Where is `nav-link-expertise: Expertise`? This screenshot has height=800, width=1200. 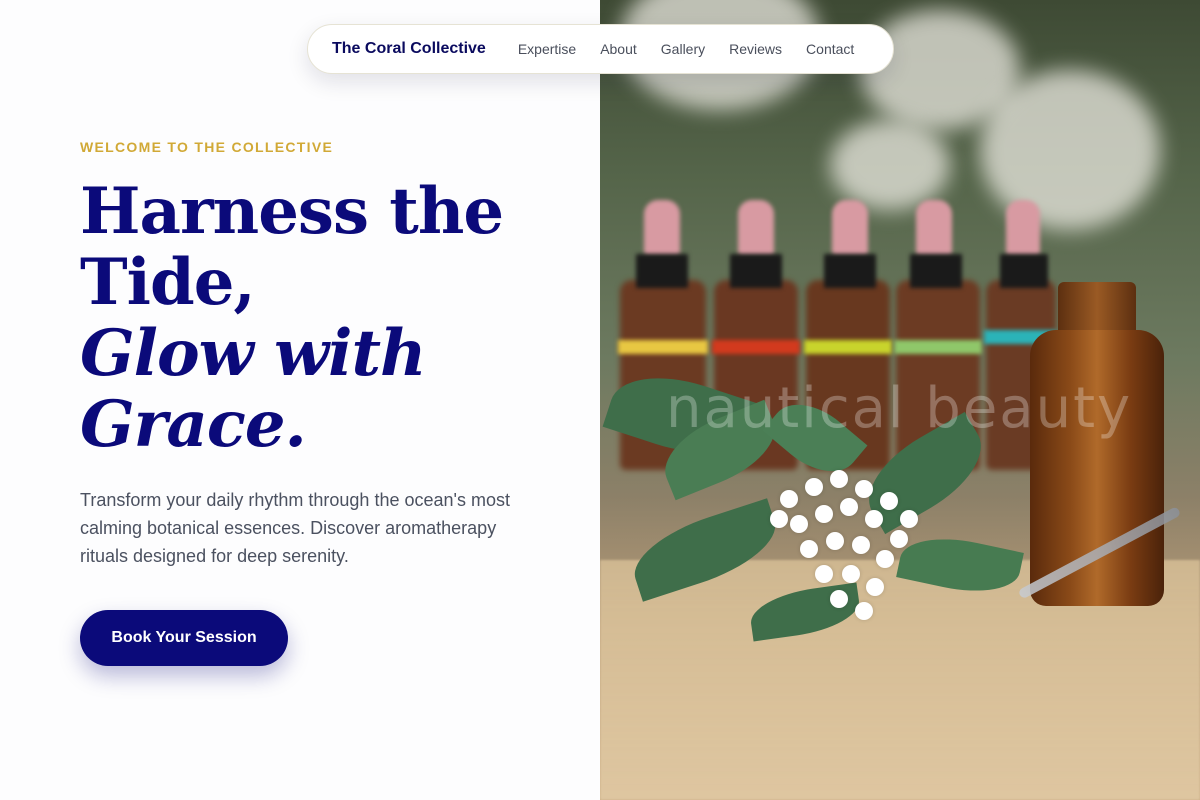 nav-link-expertise: Expertise is located at coordinates (547, 49).